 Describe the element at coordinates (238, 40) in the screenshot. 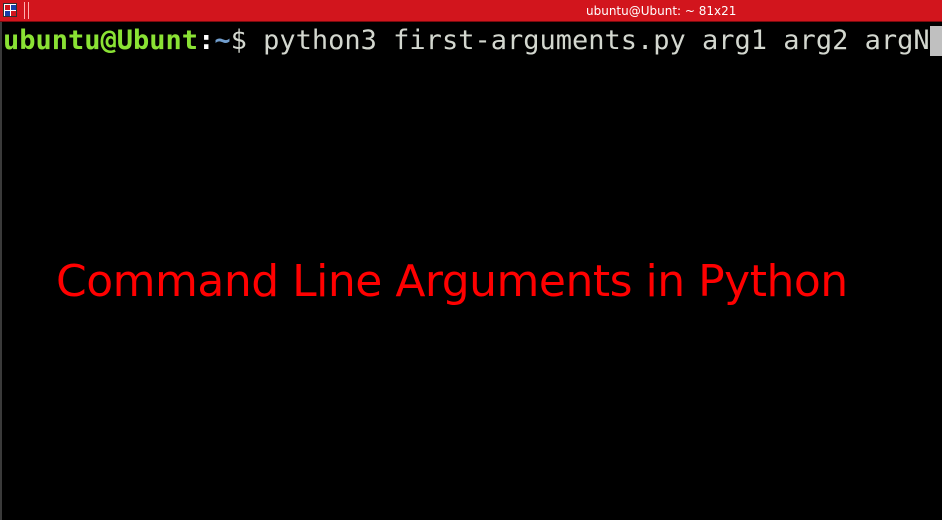

I see `prompt-symbol: $` at that location.